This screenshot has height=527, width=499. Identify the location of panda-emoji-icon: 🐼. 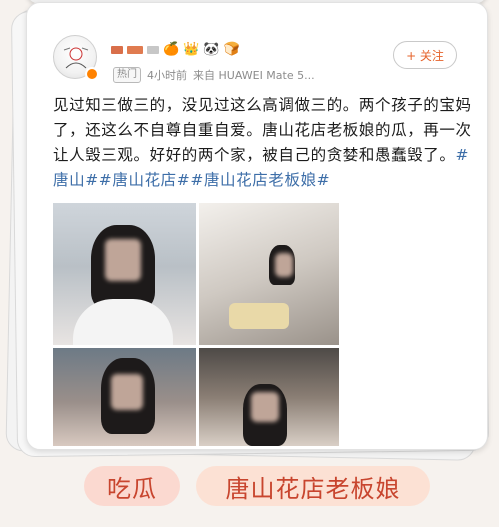
(211, 49).